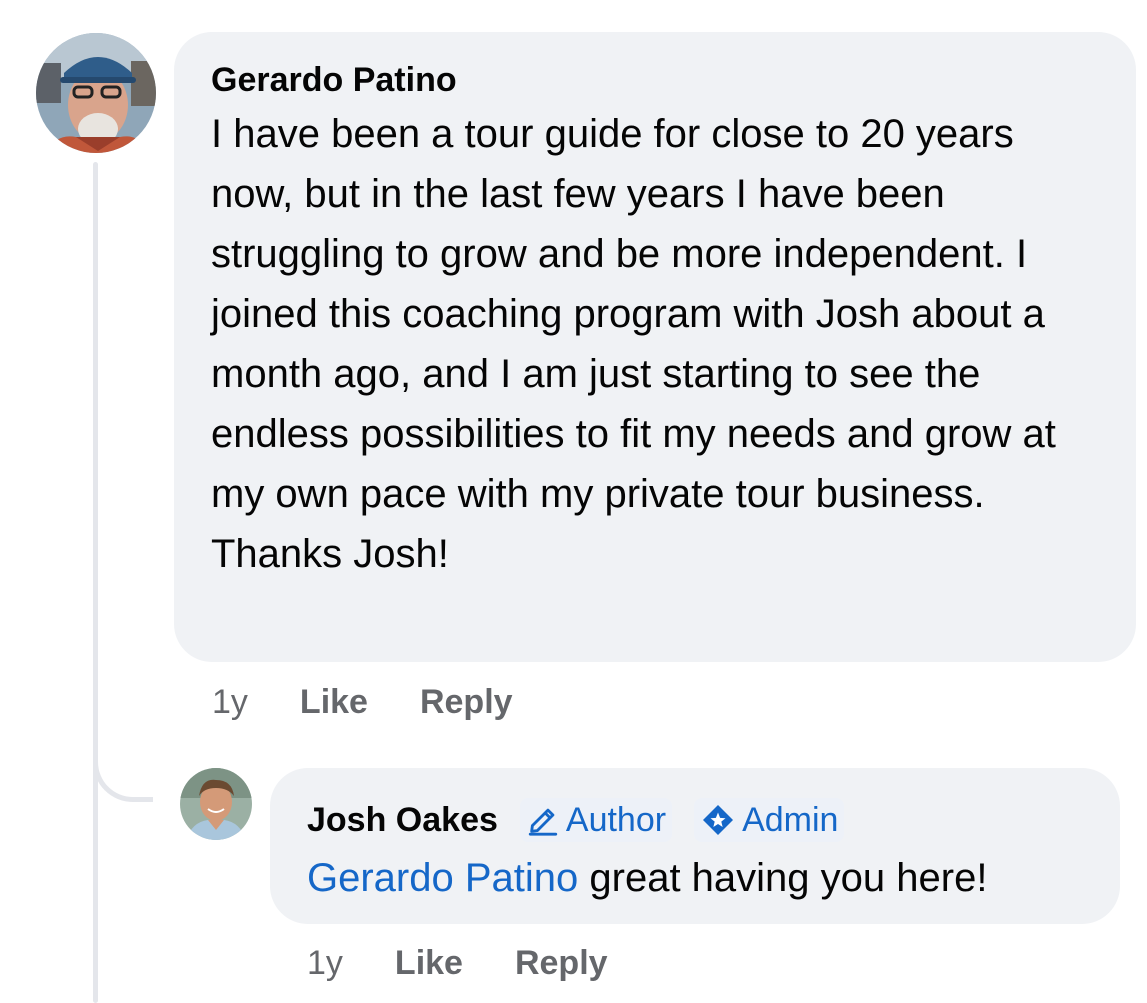 Image resolution: width=1147 pixels, height=1003 pixels. I want to click on reply-header: Josh Oakes Author Admin, so click(698, 820).